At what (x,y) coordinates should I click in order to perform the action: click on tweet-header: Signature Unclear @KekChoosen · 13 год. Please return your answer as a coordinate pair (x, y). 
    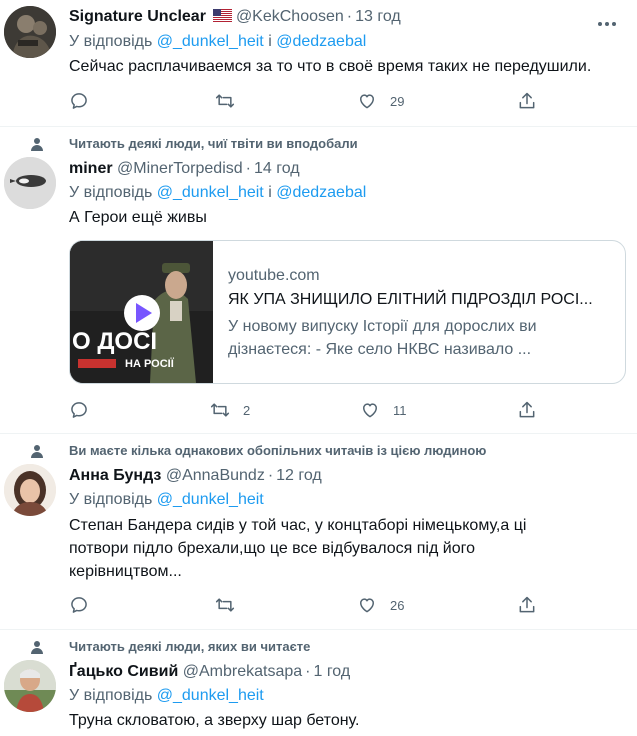
    Looking at the image, I should click on (235, 17).